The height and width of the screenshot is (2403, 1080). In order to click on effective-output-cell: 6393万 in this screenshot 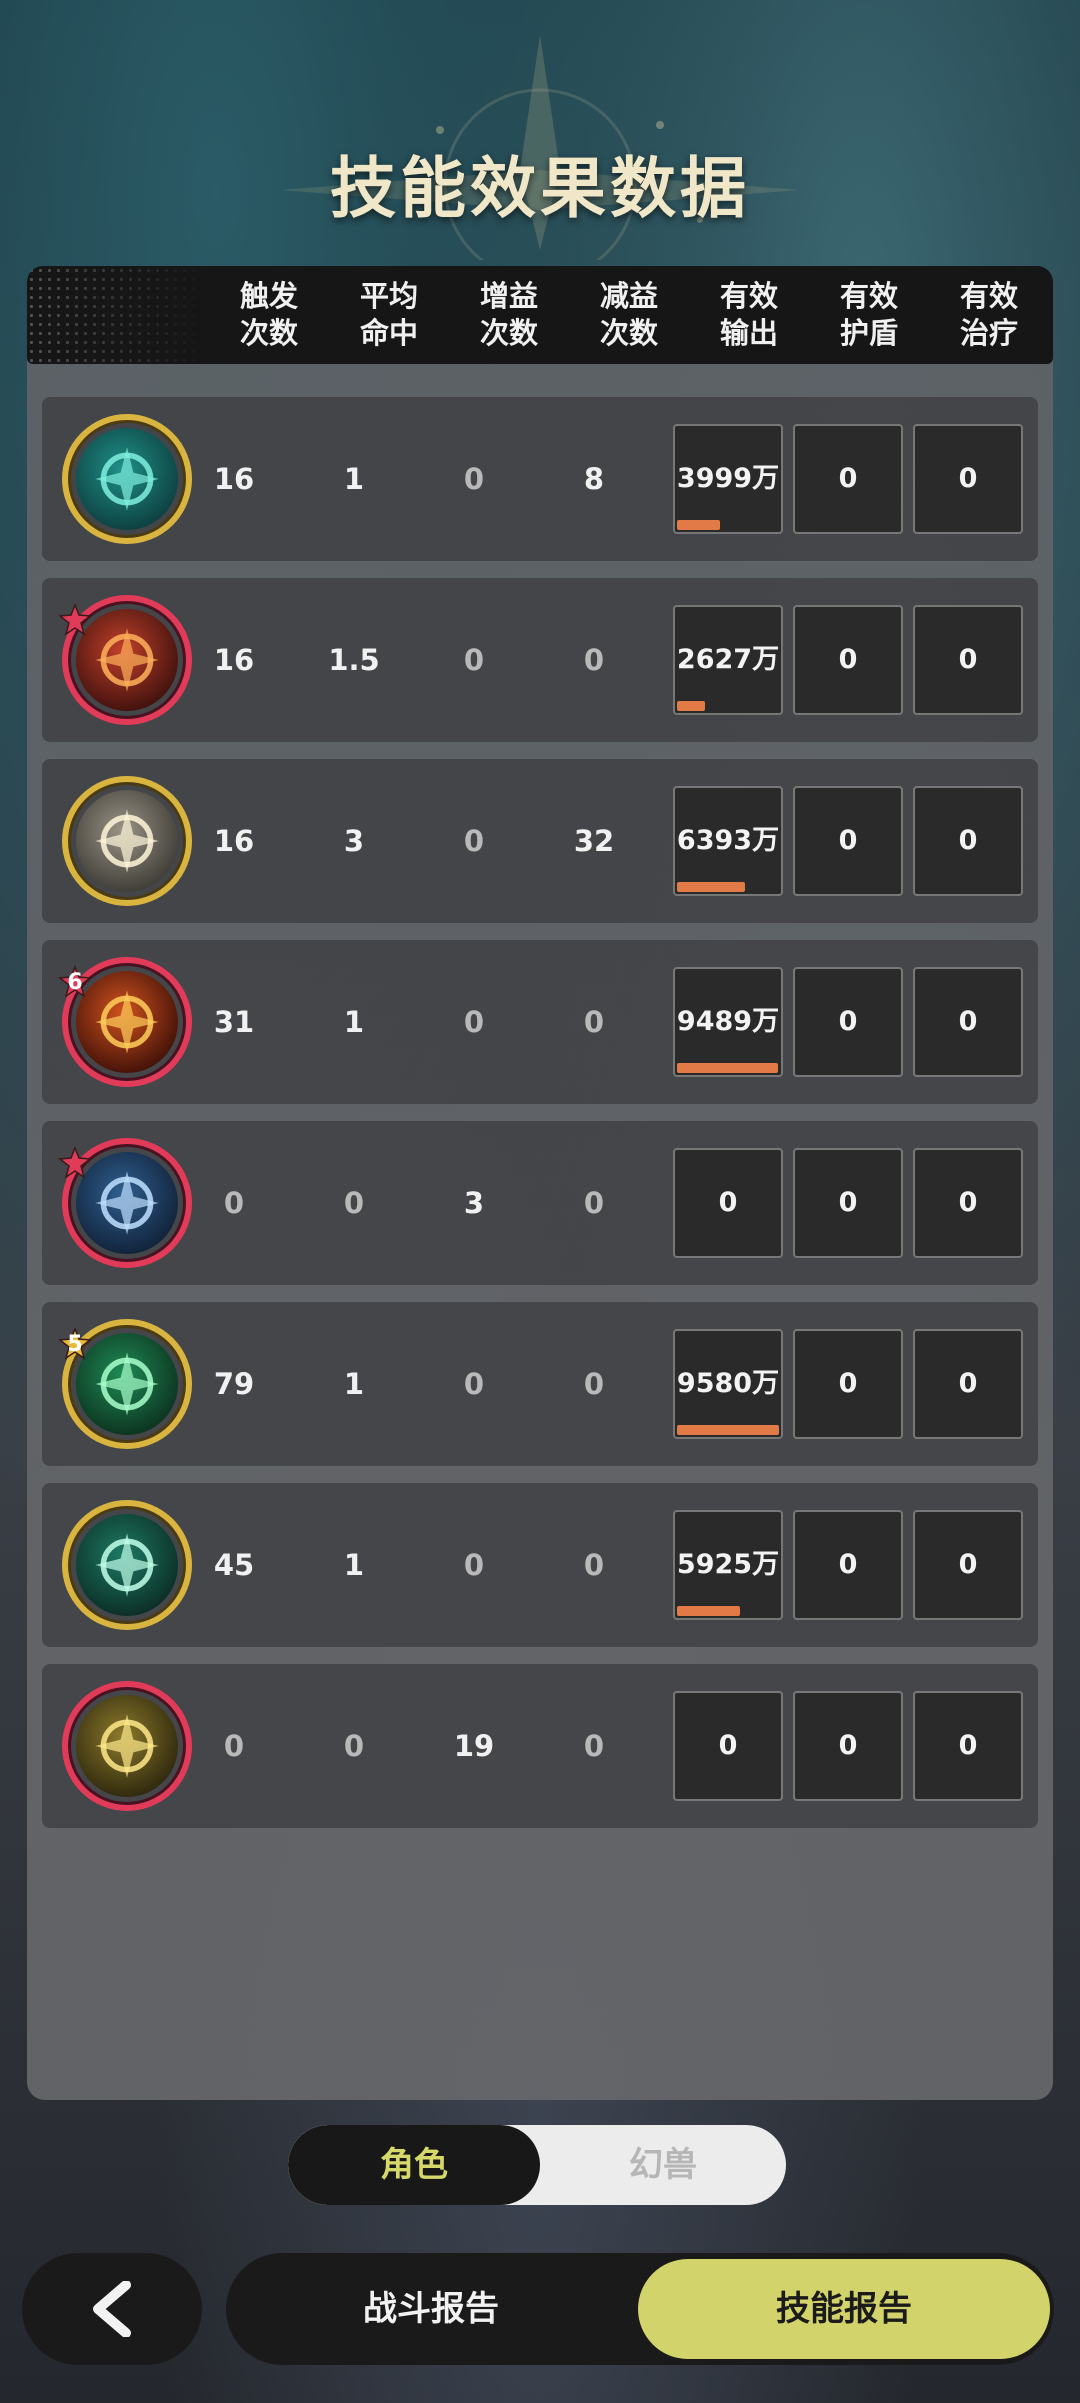, I will do `click(728, 841)`.